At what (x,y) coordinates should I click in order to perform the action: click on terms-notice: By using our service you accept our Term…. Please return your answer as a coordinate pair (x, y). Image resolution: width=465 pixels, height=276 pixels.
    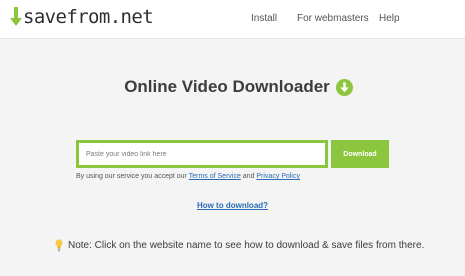
    Looking at the image, I should click on (188, 176).